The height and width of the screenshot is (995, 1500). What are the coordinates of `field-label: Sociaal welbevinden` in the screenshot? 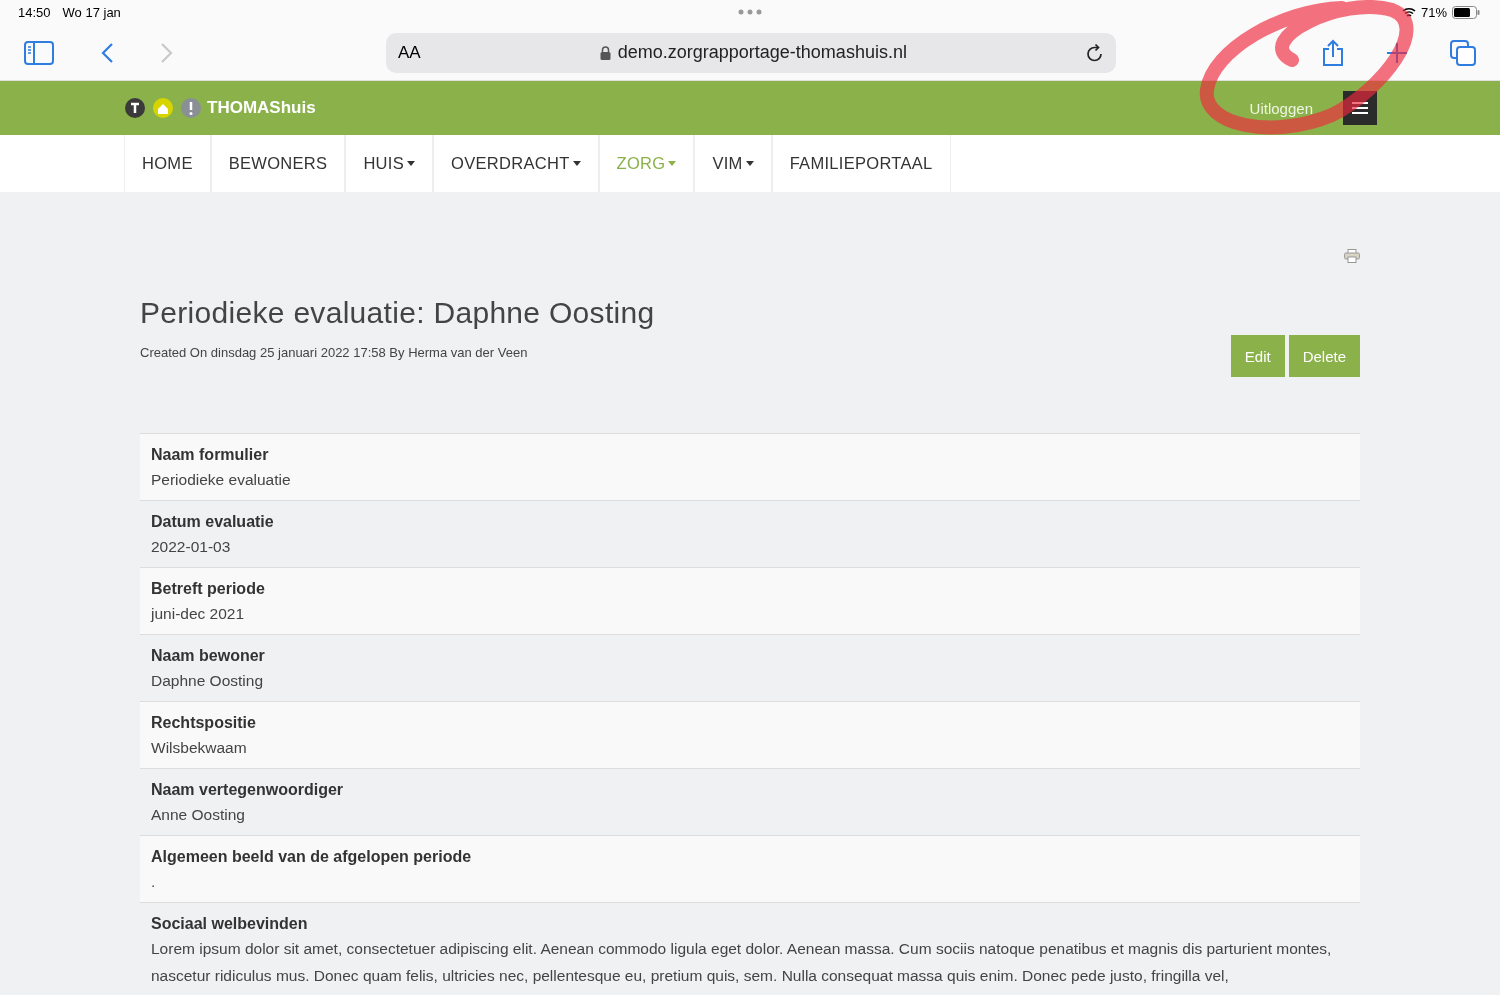 It's located at (230, 924).